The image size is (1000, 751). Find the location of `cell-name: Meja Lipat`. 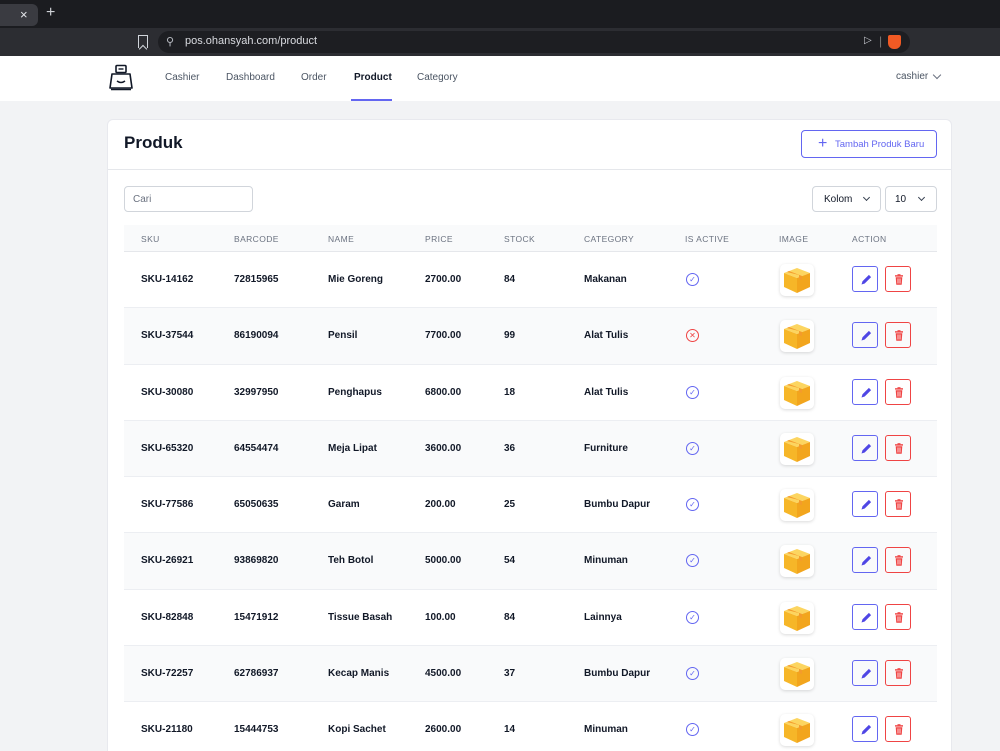

cell-name: Meja Lipat is located at coordinates (352, 448).